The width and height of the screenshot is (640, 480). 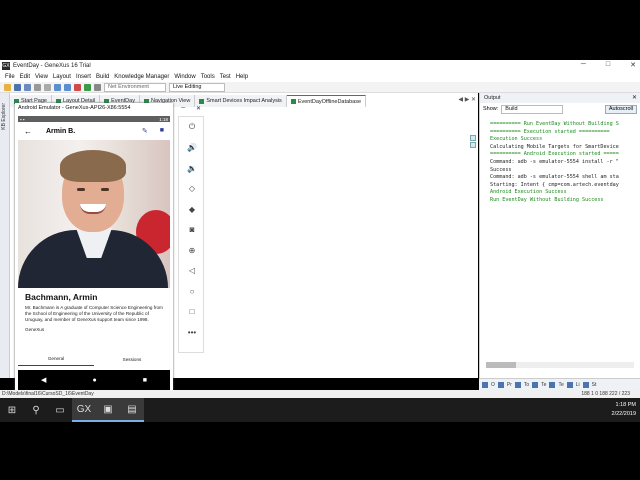 What do you see at coordinates (197, 87) in the screenshot?
I see `live-editing-select: Live Editing` at bounding box center [197, 87].